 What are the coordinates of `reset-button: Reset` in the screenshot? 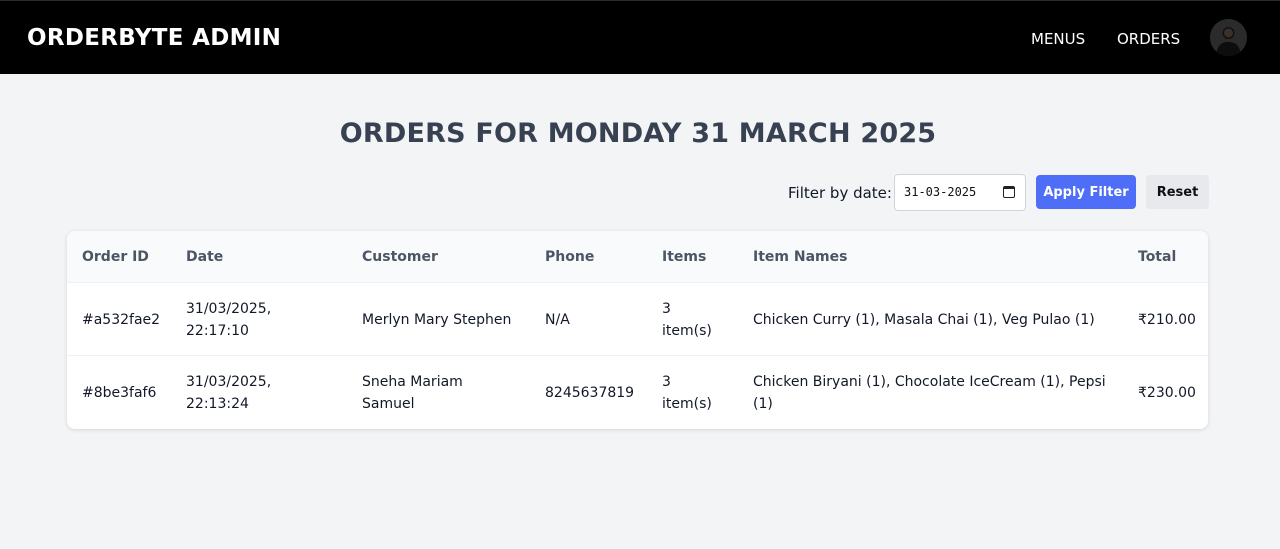 It's located at (1177, 192).